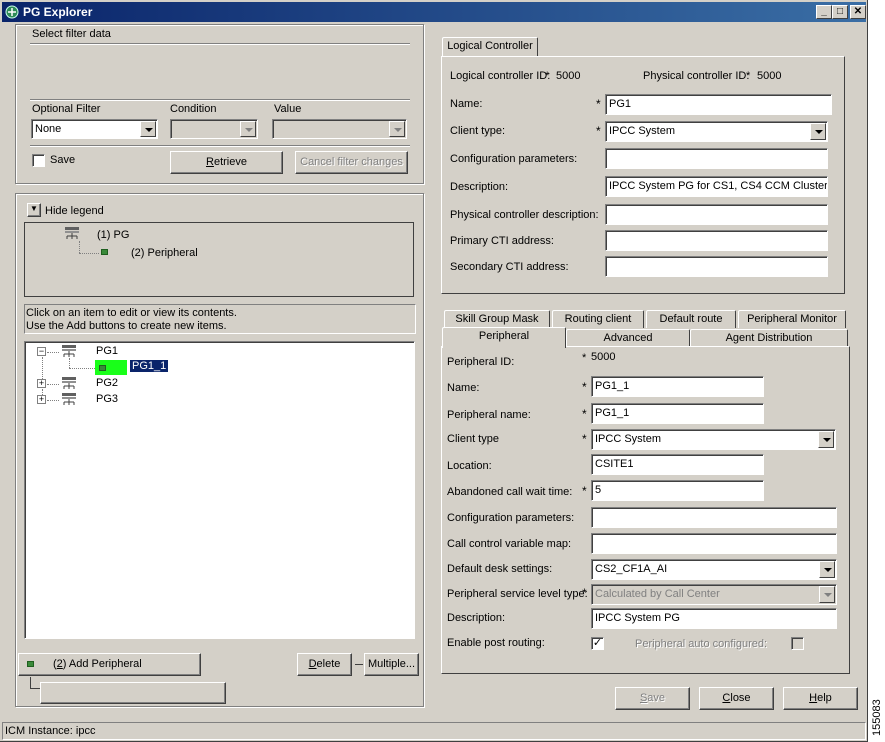  I want to click on title-bar: PG Explorer _ □ ✕, so click(434, 12).